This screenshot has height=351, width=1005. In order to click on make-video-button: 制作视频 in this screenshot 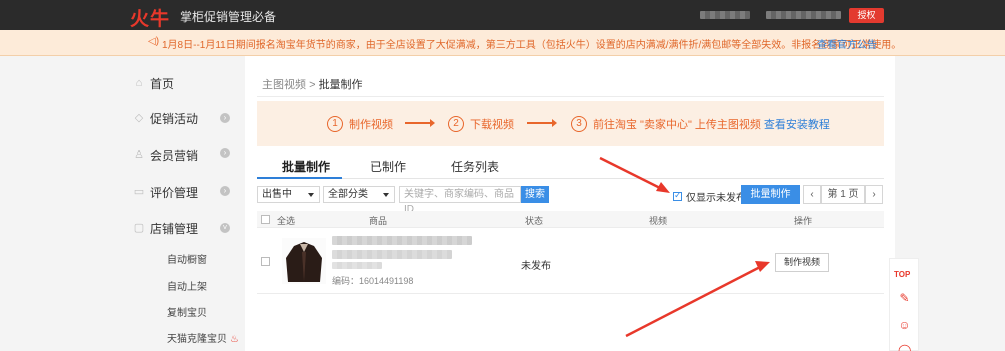, I will do `click(802, 262)`.